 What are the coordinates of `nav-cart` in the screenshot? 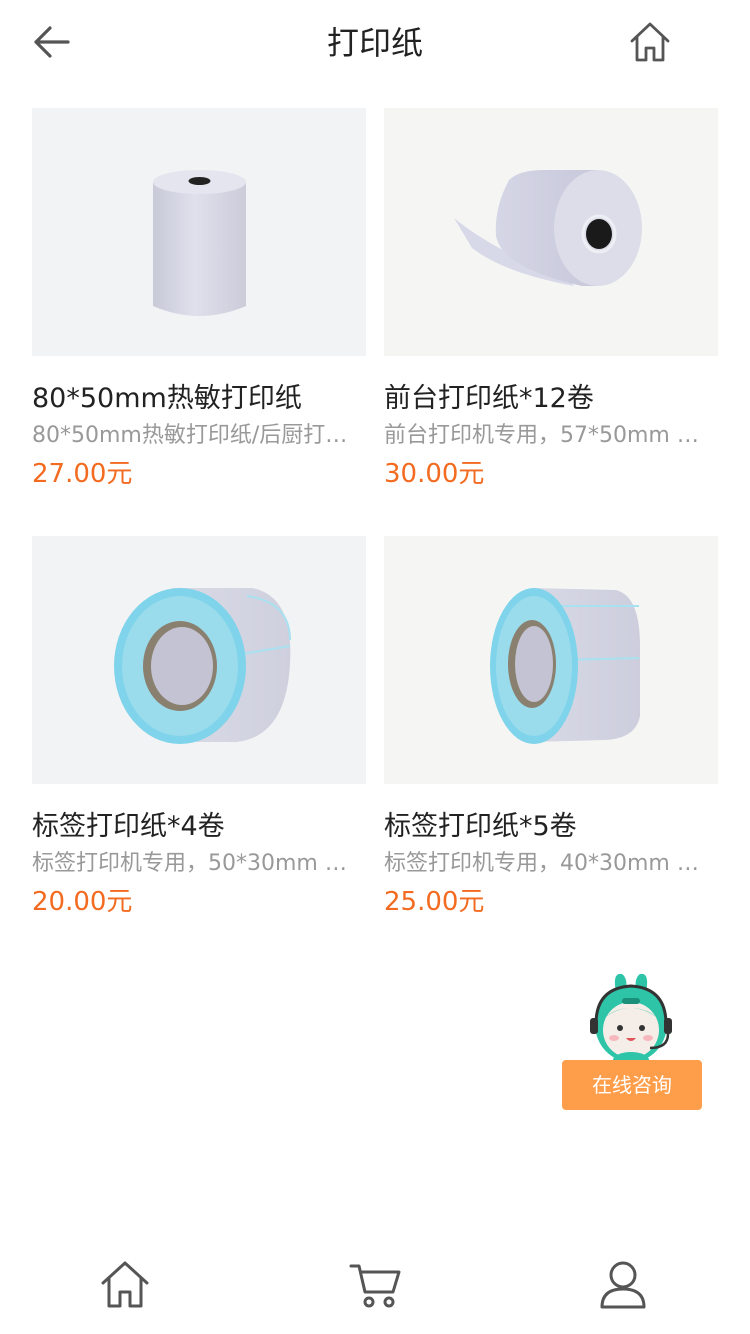 It's located at (375, 1284).